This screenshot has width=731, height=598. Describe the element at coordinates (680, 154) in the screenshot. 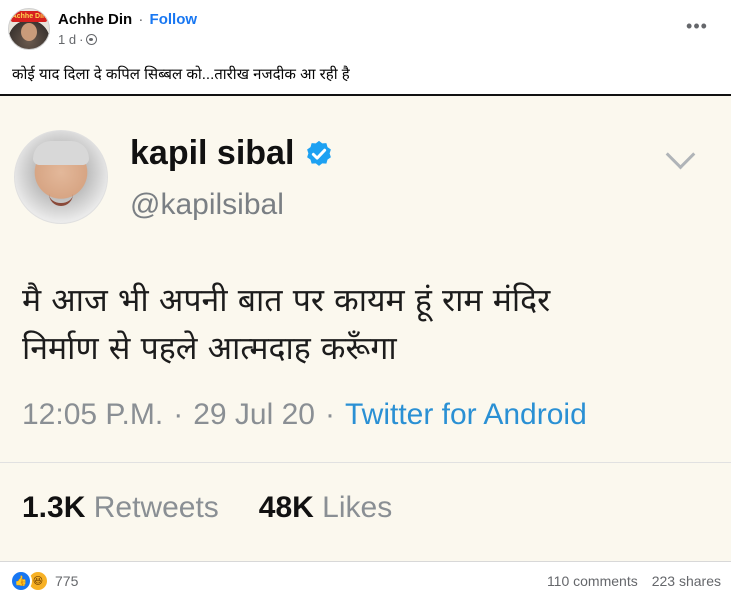

I see `chevron-down-icon` at that location.